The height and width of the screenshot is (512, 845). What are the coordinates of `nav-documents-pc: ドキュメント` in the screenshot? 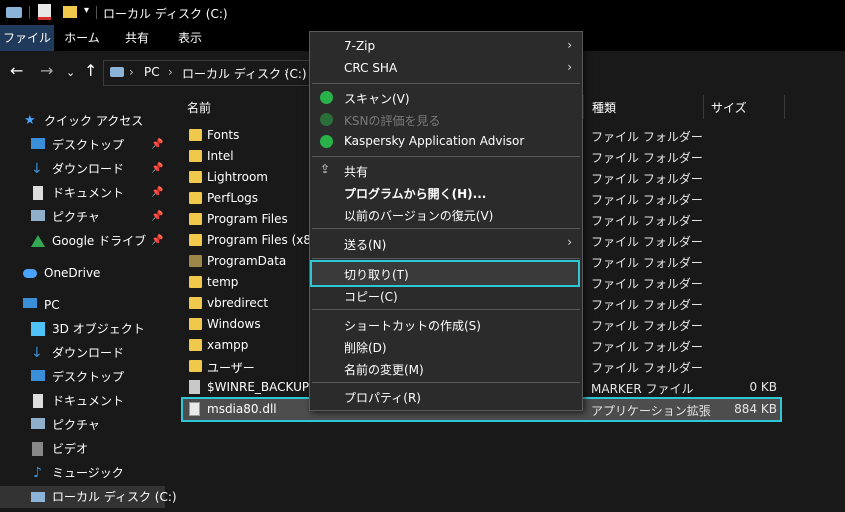 It's located at (82, 401).